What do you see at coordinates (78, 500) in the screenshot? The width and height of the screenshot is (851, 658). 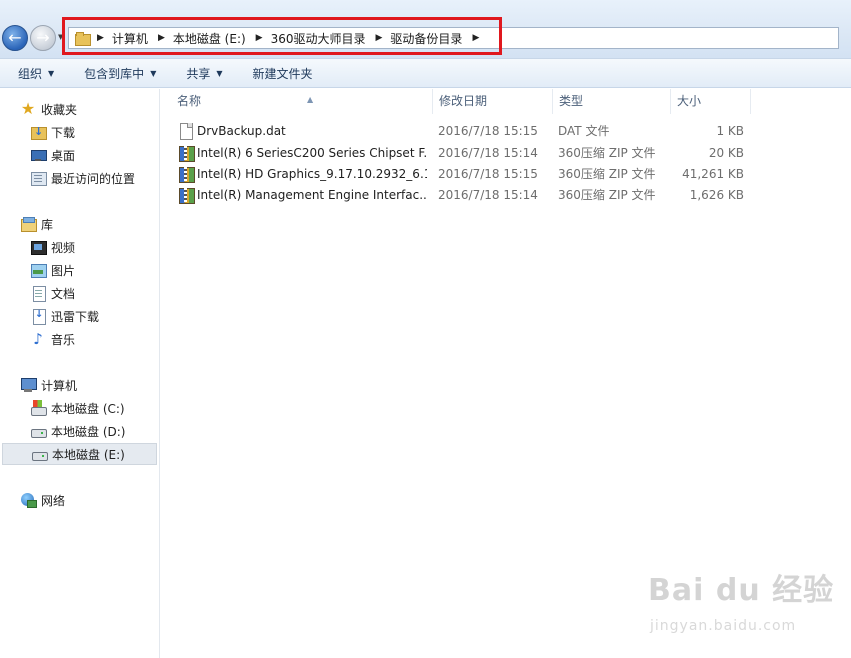 I see `sidebar-item-network: 网络` at bounding box center [78, 500].